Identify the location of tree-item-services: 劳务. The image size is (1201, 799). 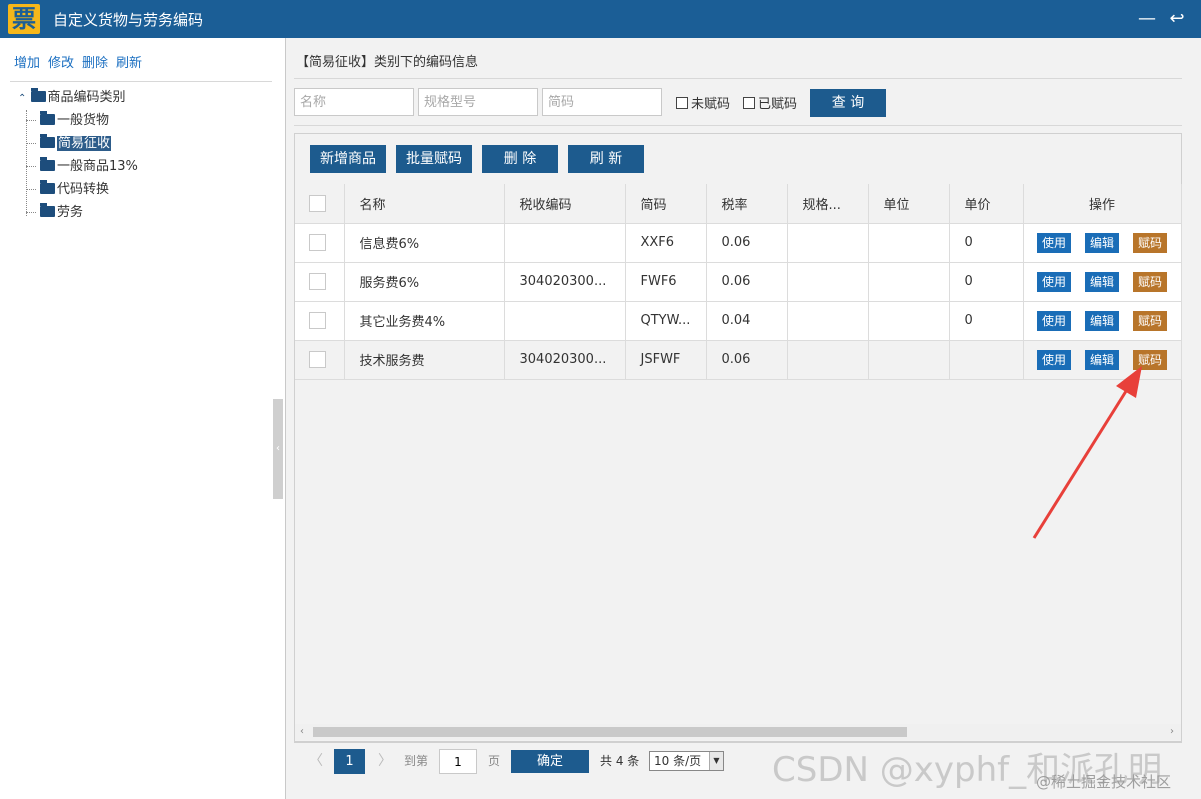
(78, 212).